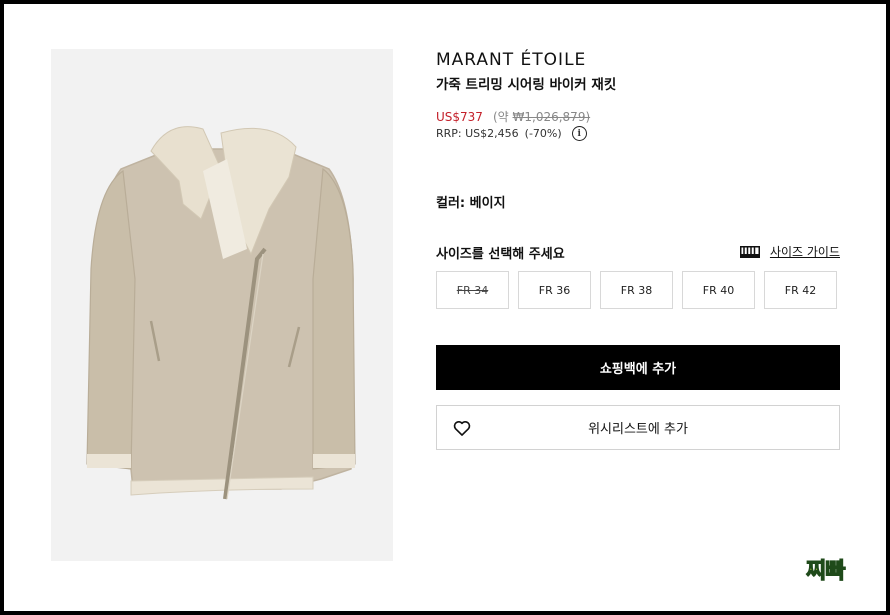 The image size is (890, 615). I want to click on size-option-fr40: FR 40, so click(718, 290).